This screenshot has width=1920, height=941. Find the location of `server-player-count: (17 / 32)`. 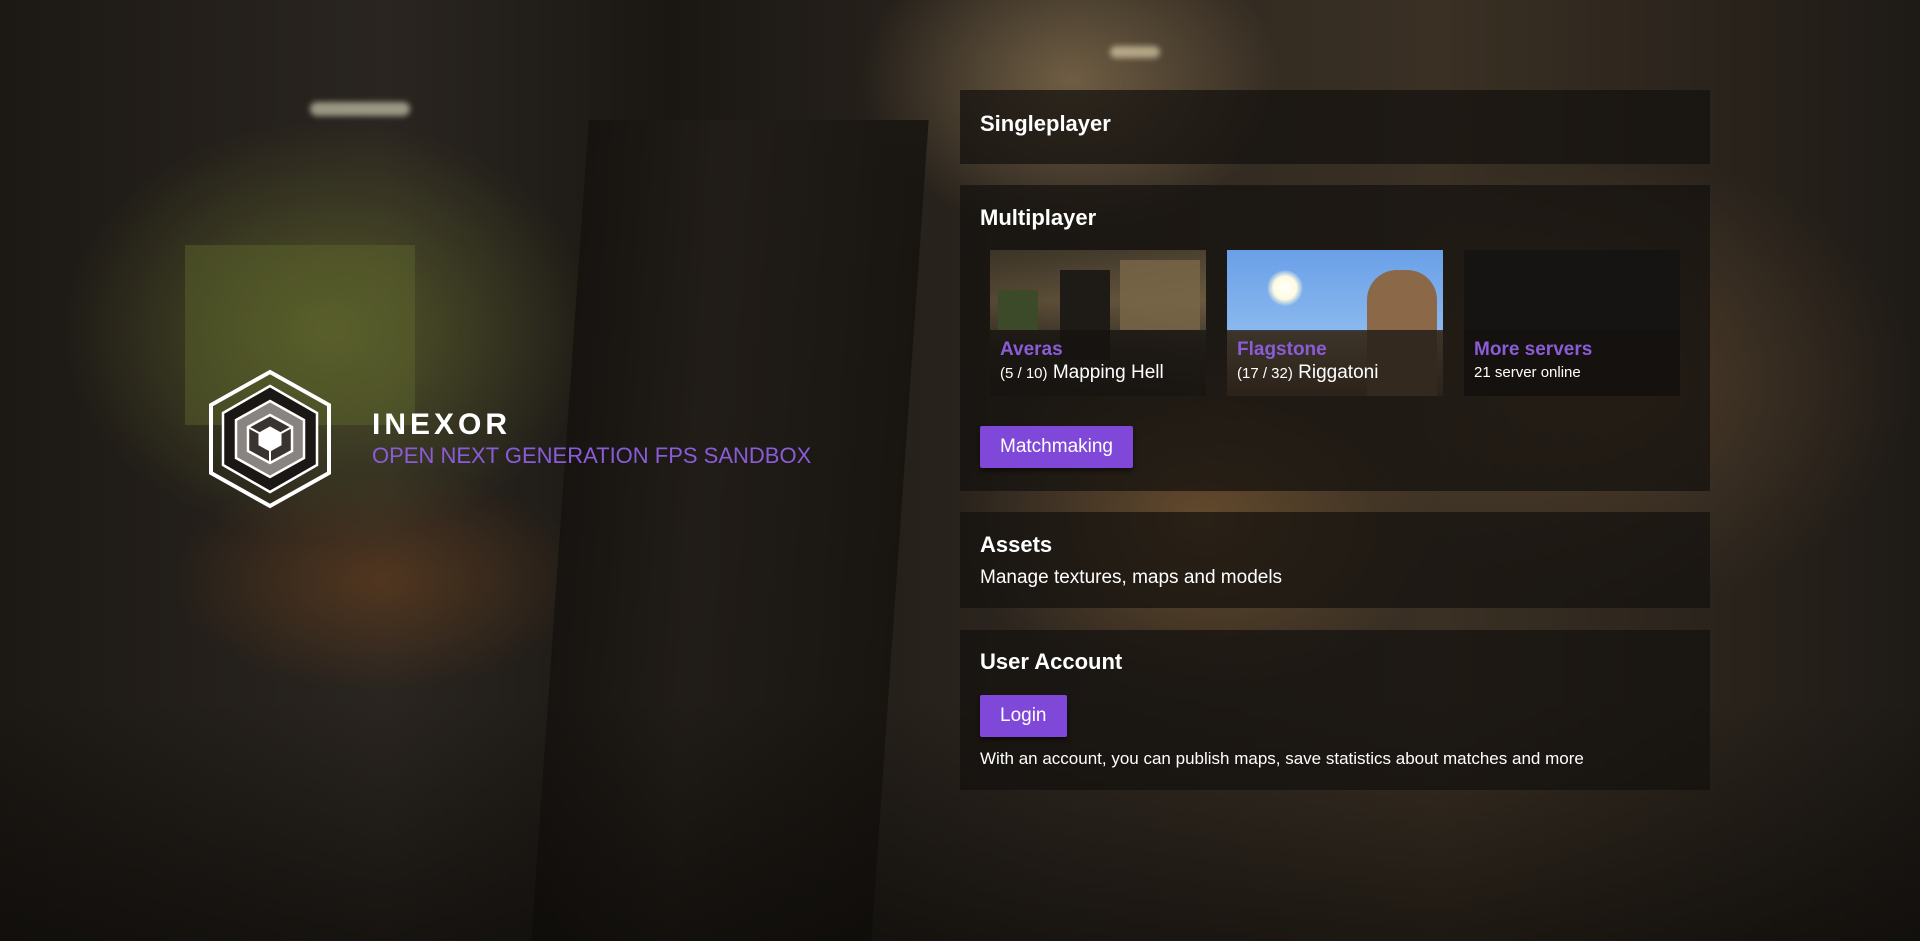

server-player-count: (17 / 32) is located at coordinates (1265, 373).